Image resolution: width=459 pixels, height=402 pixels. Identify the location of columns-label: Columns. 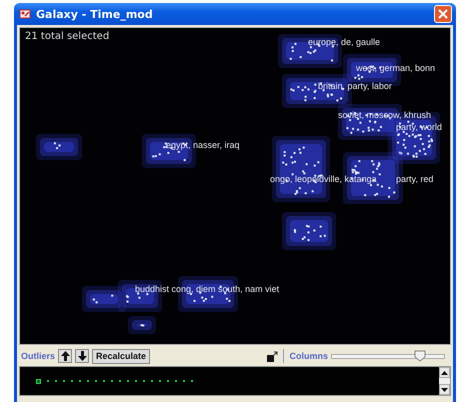
(308, 356).